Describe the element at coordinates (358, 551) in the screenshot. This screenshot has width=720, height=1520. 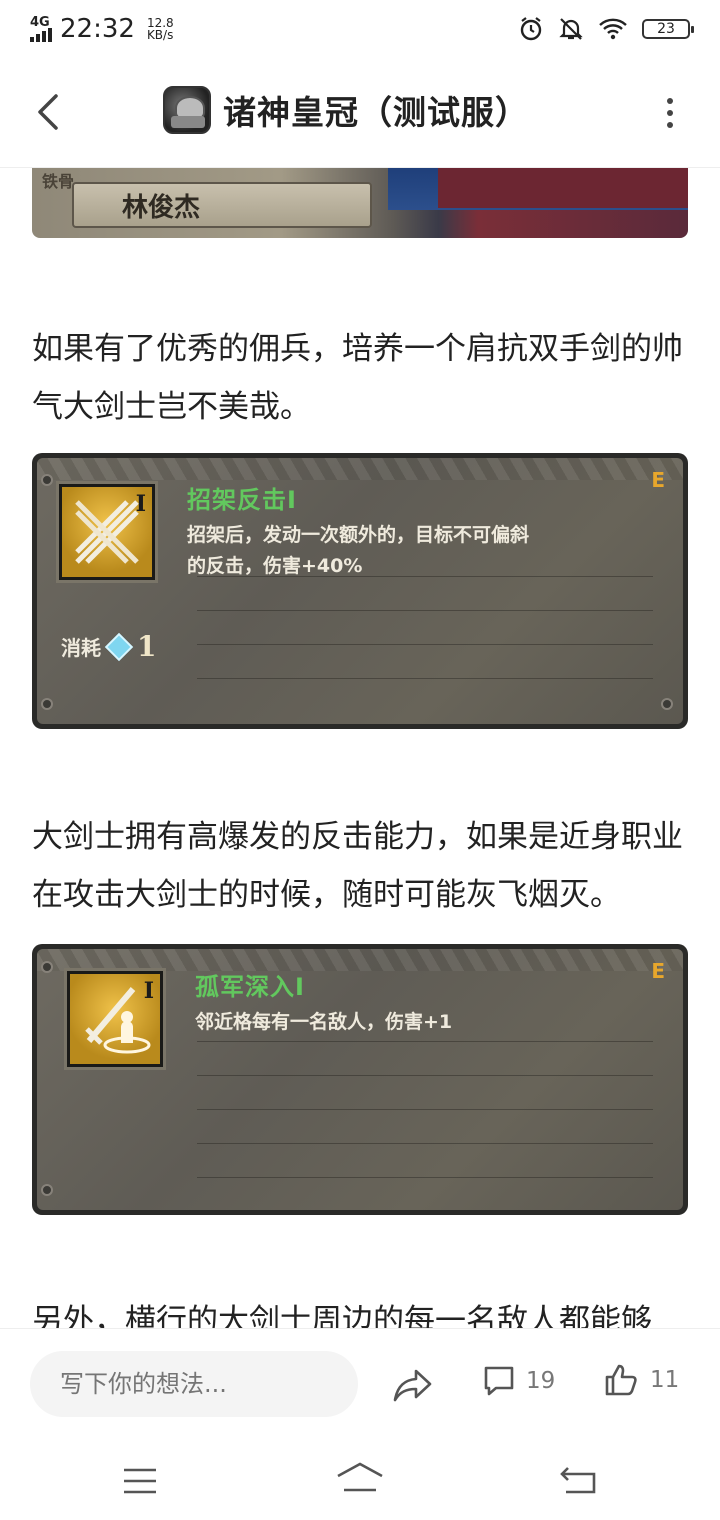
I see `skill-description: 招架后，发动一次额外的，目标不可偏斜 的反击，伤害+40%` at that location.